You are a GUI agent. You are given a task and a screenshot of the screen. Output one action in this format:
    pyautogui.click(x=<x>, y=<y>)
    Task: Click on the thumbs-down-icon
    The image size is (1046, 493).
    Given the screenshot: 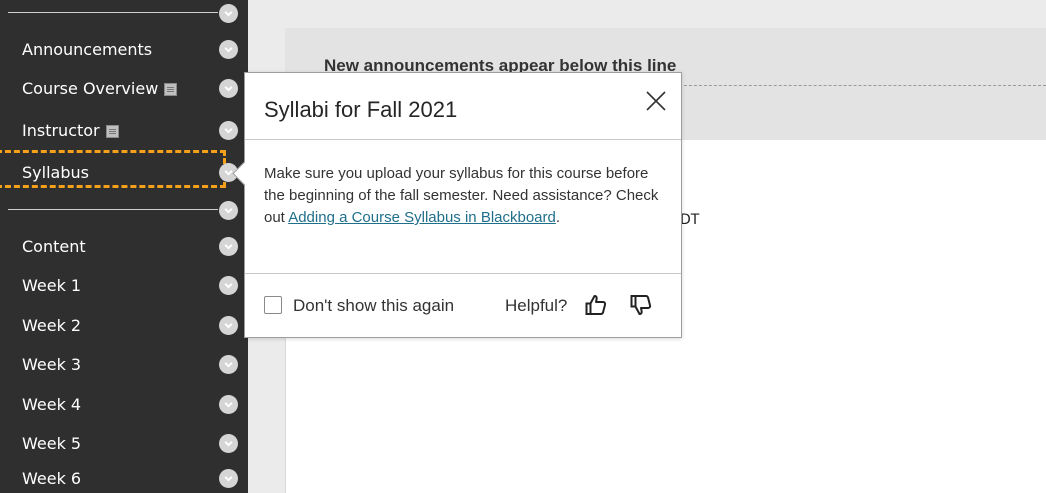 What is the action you would take?
    pyautogui.click(x=641, y=305)
    